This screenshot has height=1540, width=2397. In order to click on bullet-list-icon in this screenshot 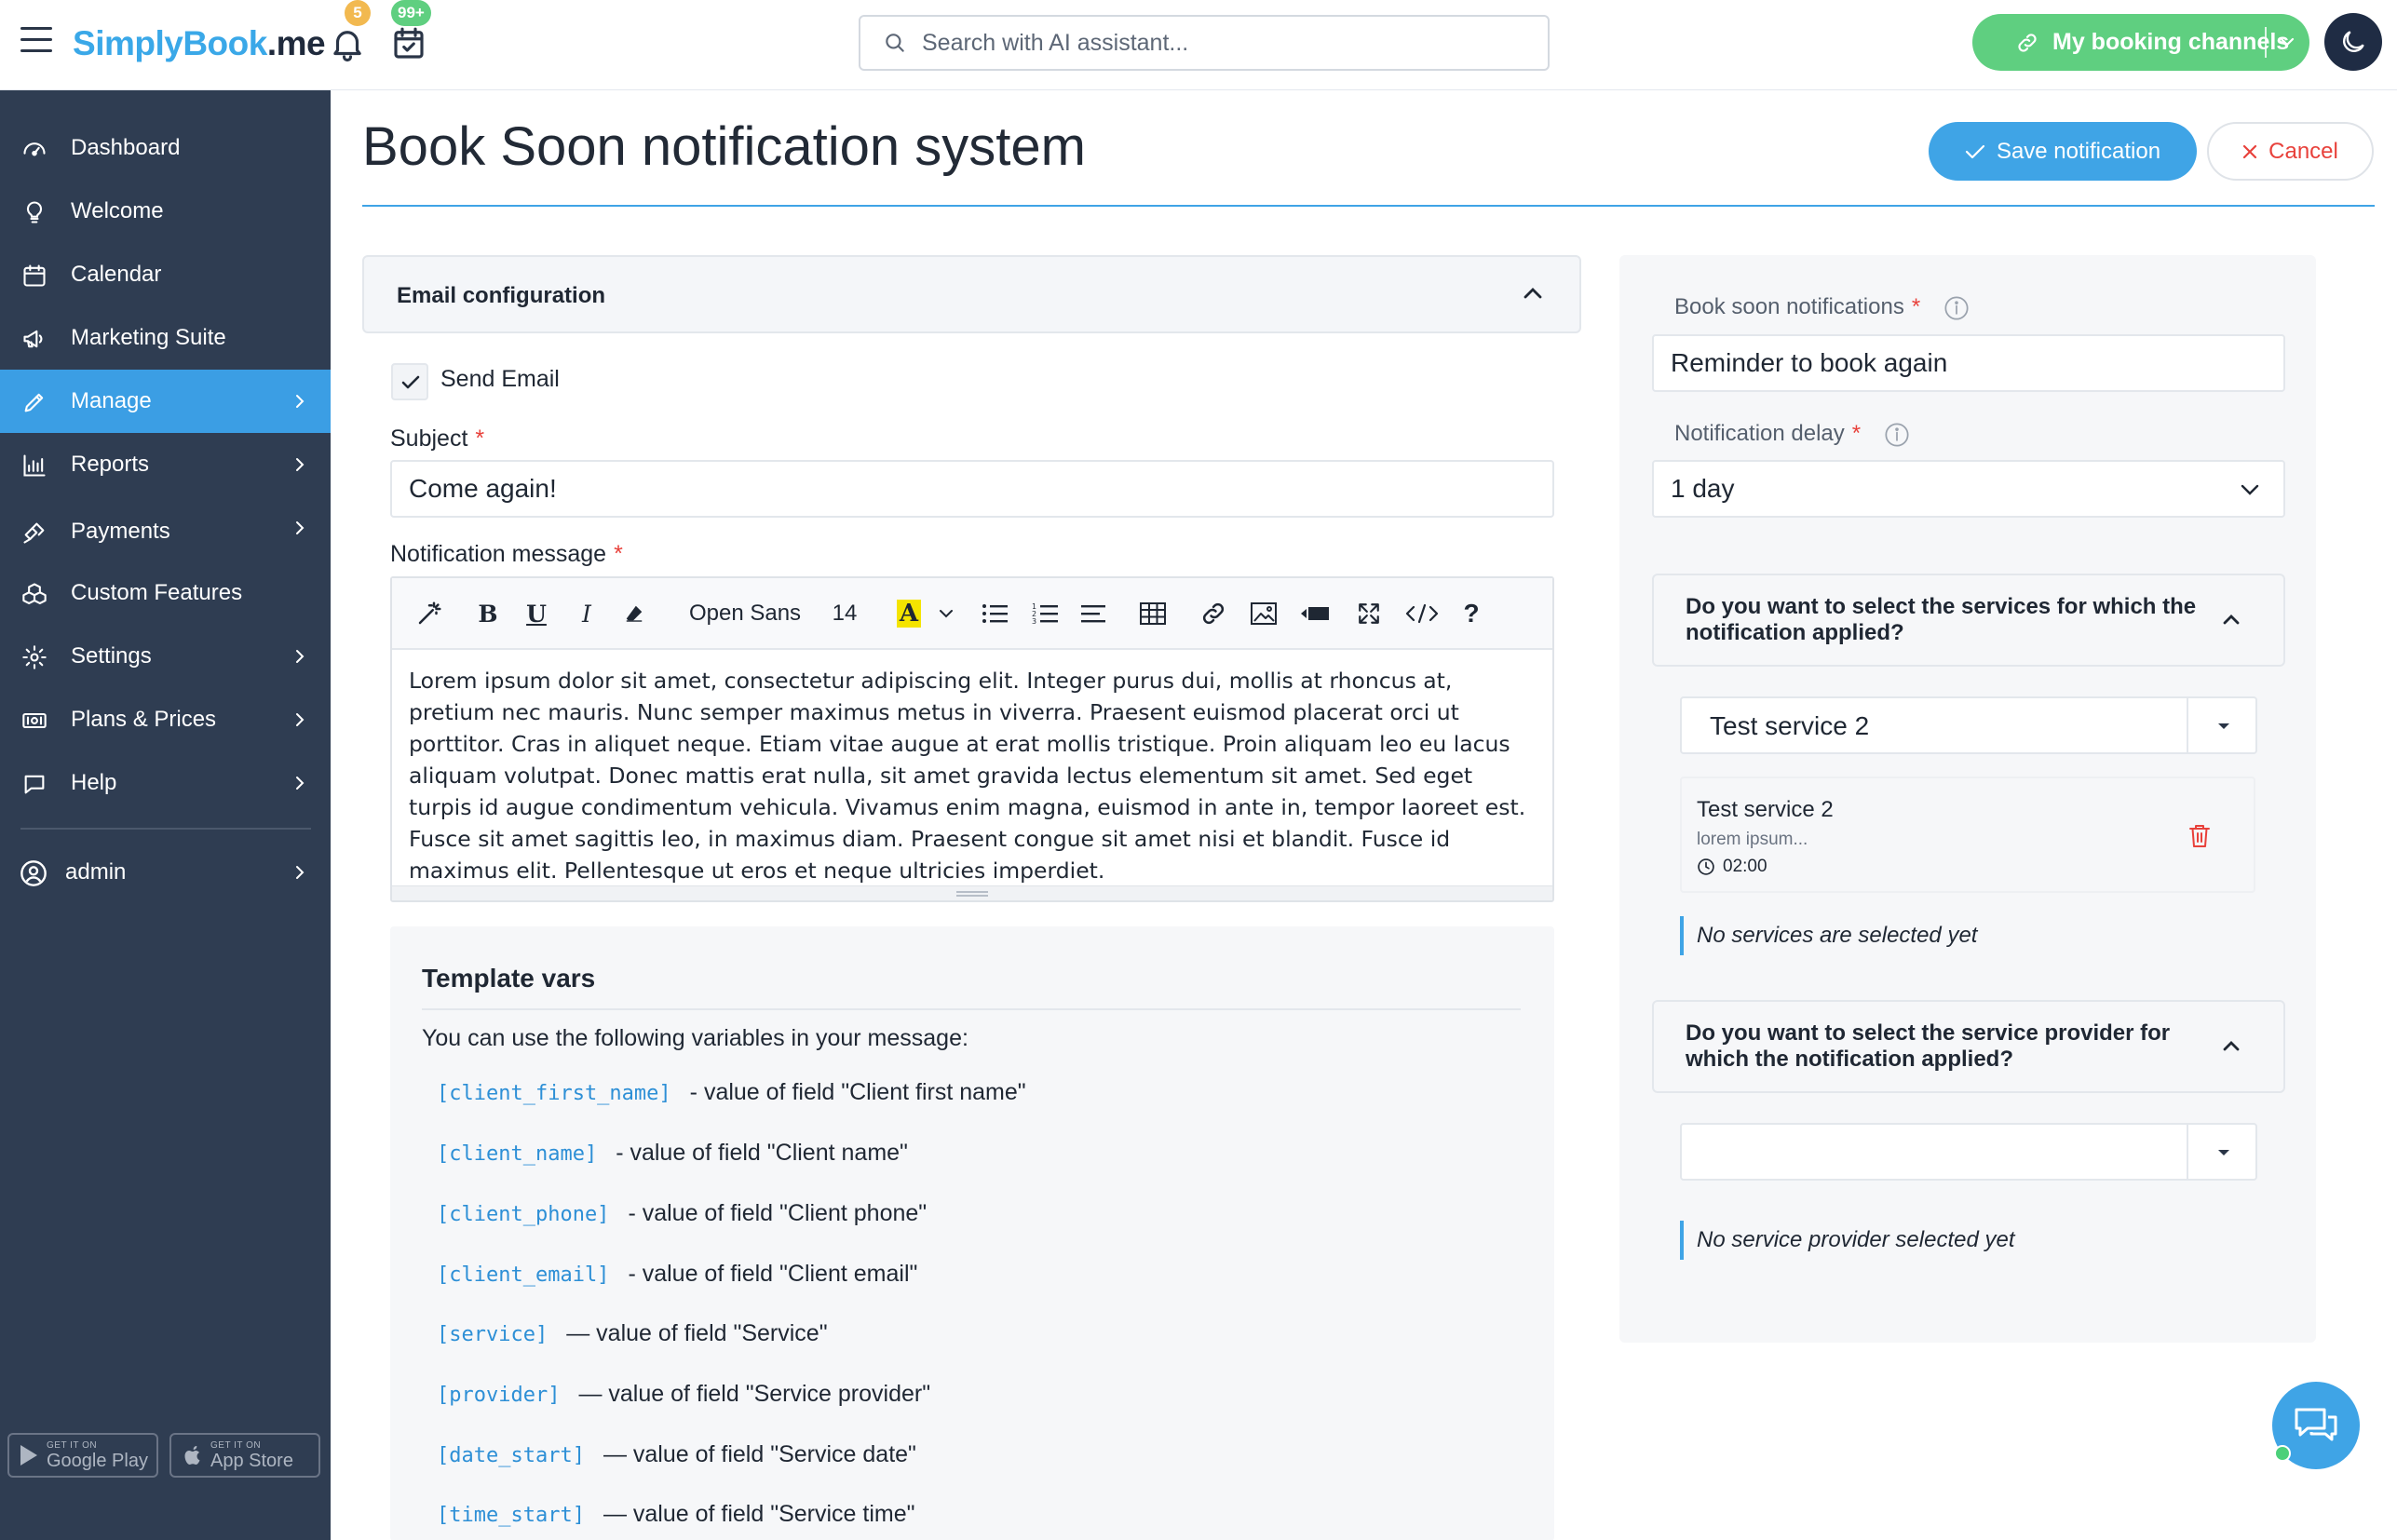, I will do `click(995, 613)`.